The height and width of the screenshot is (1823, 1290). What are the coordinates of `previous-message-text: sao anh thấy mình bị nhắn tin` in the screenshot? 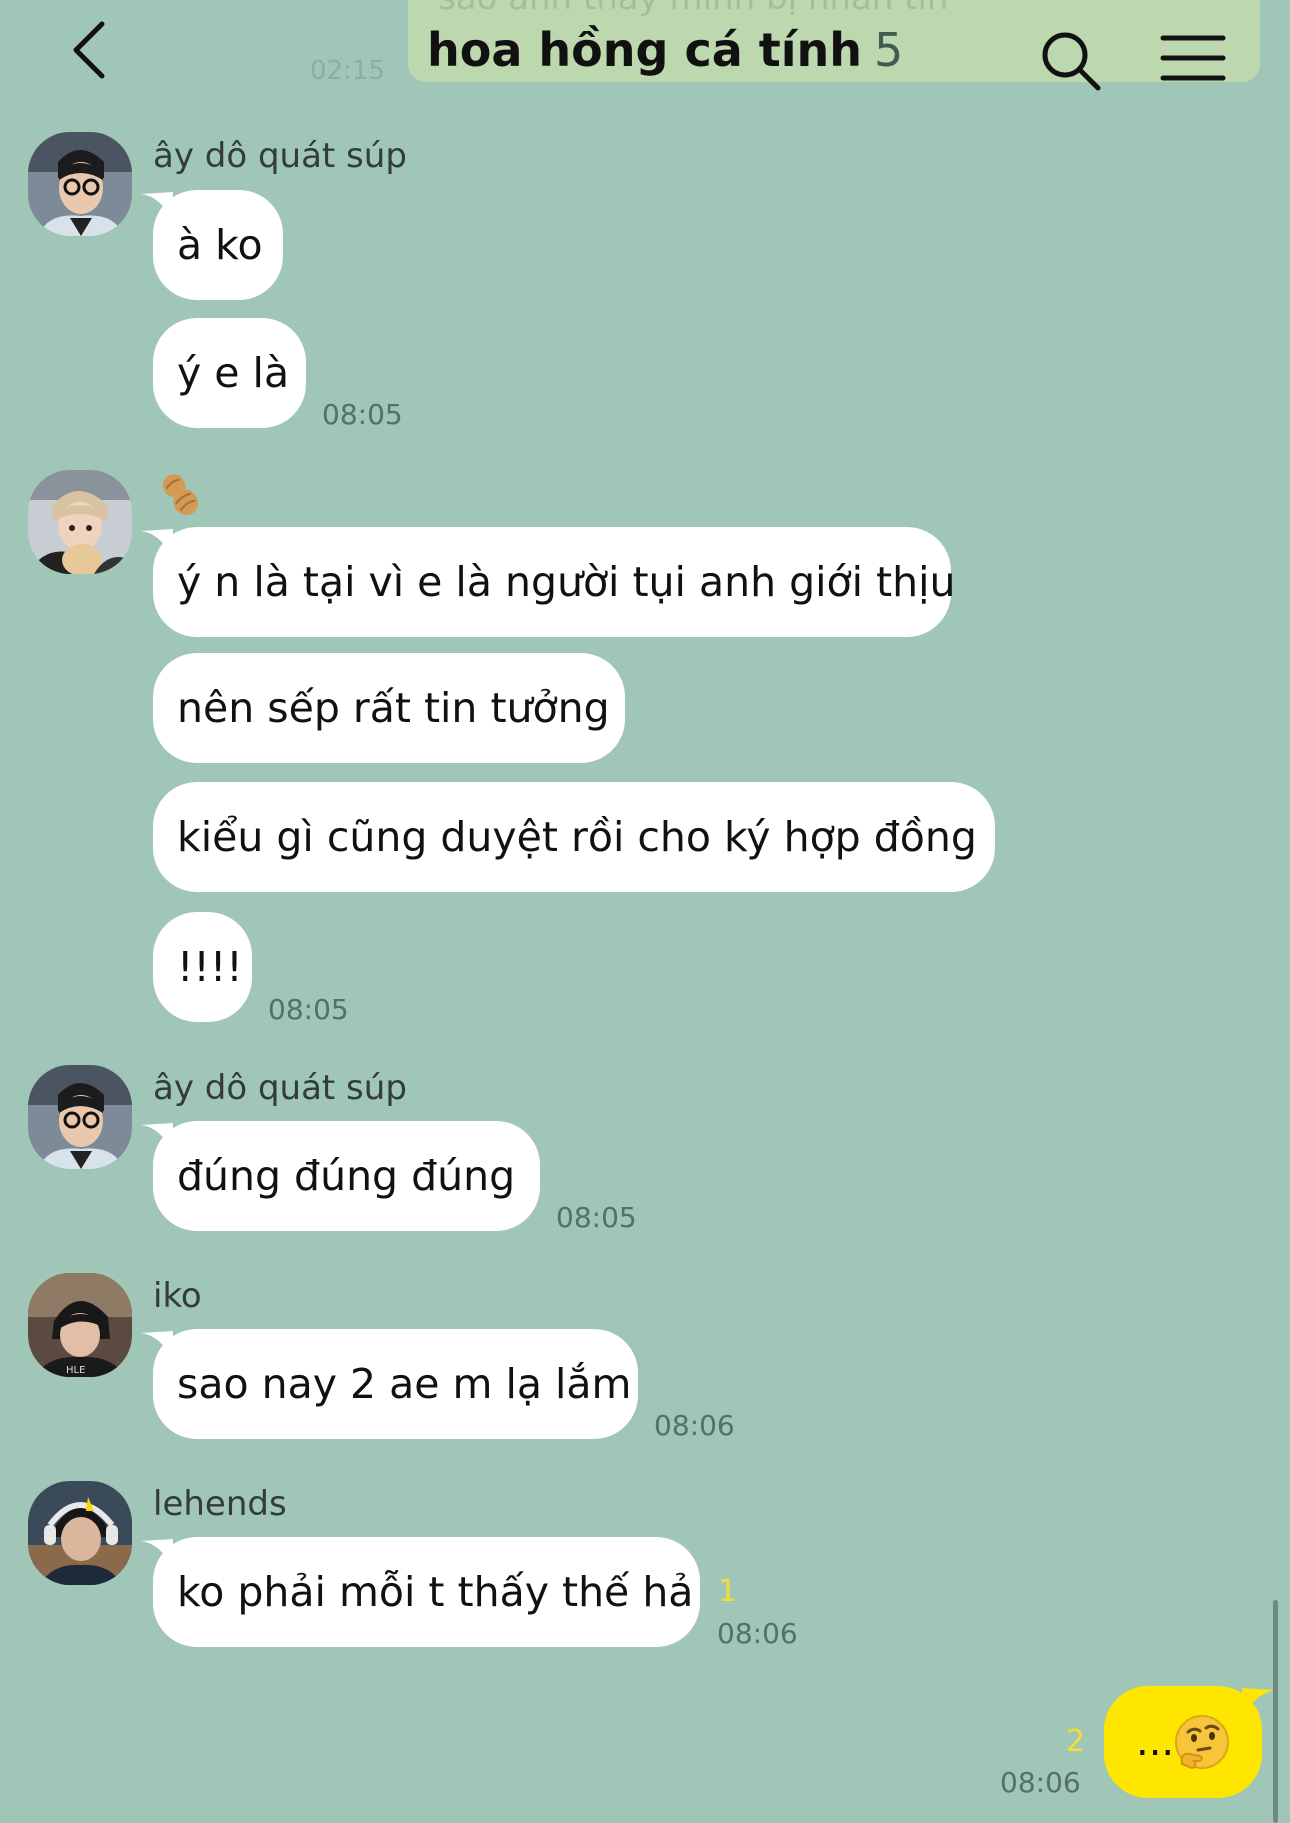 It's located at (693, 11).